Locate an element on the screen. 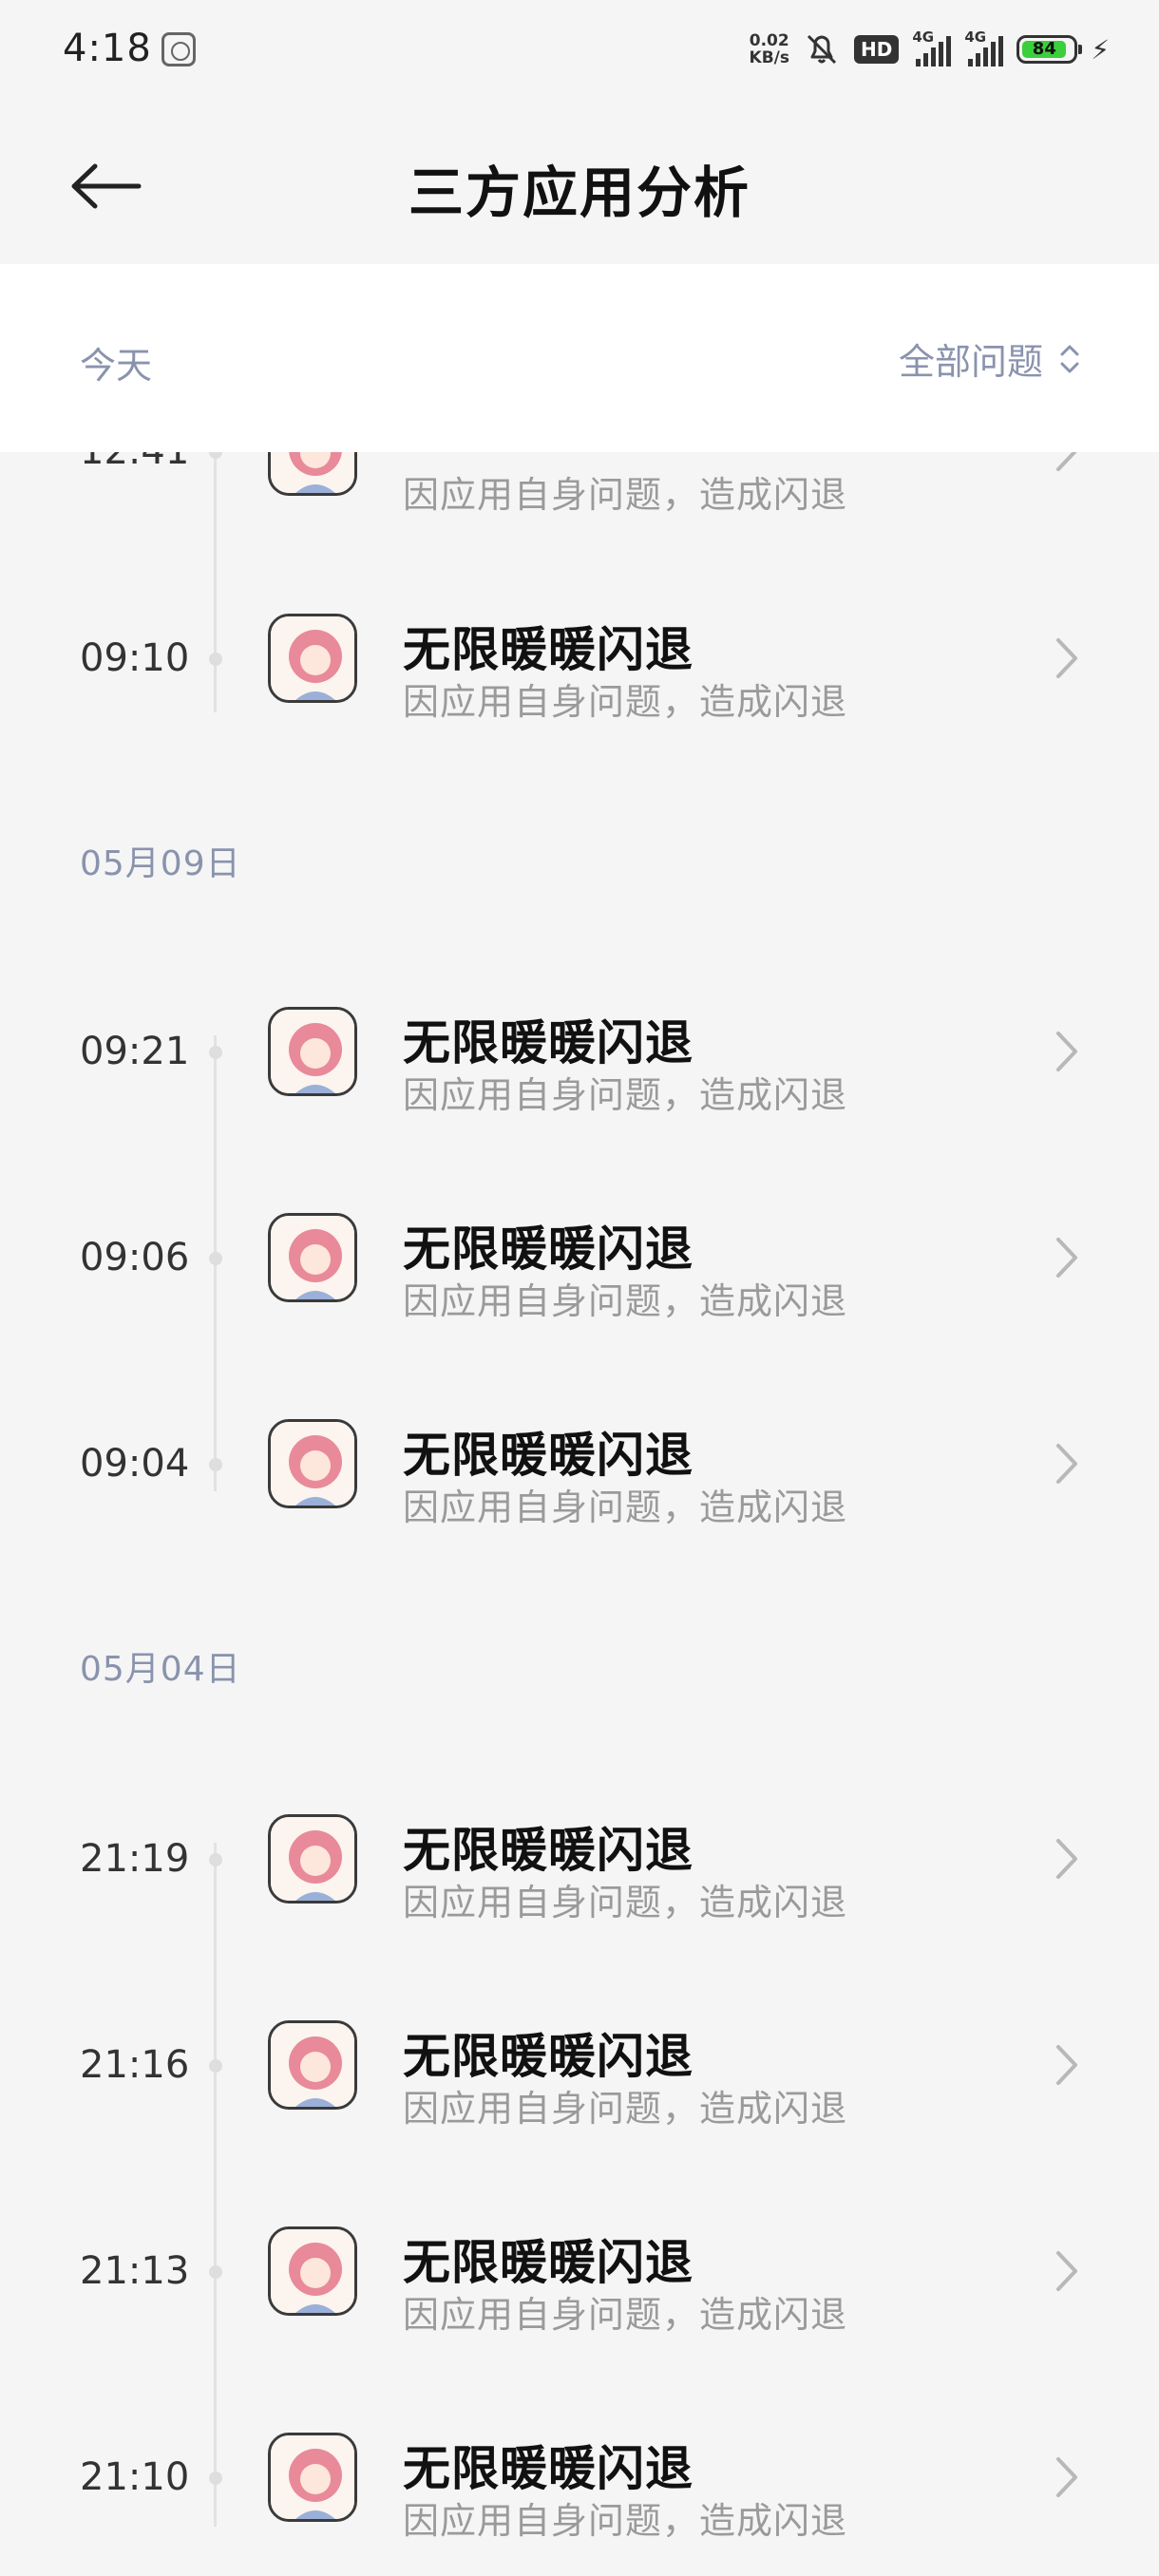  crash-time: 21:10 is located at coordinates (135, 2477).